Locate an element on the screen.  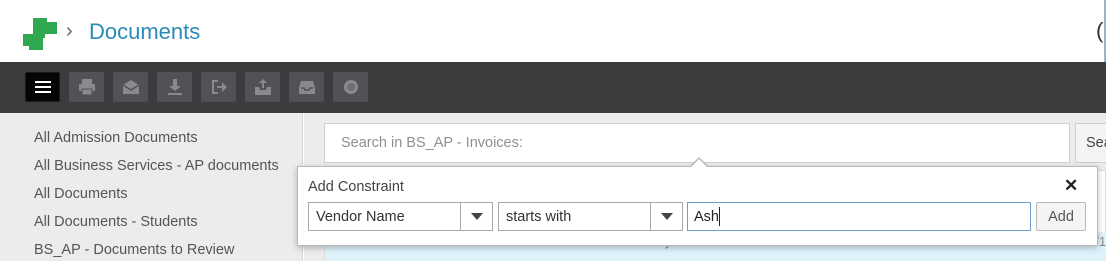
app-logo-icon is located at coordinates (40, 34).